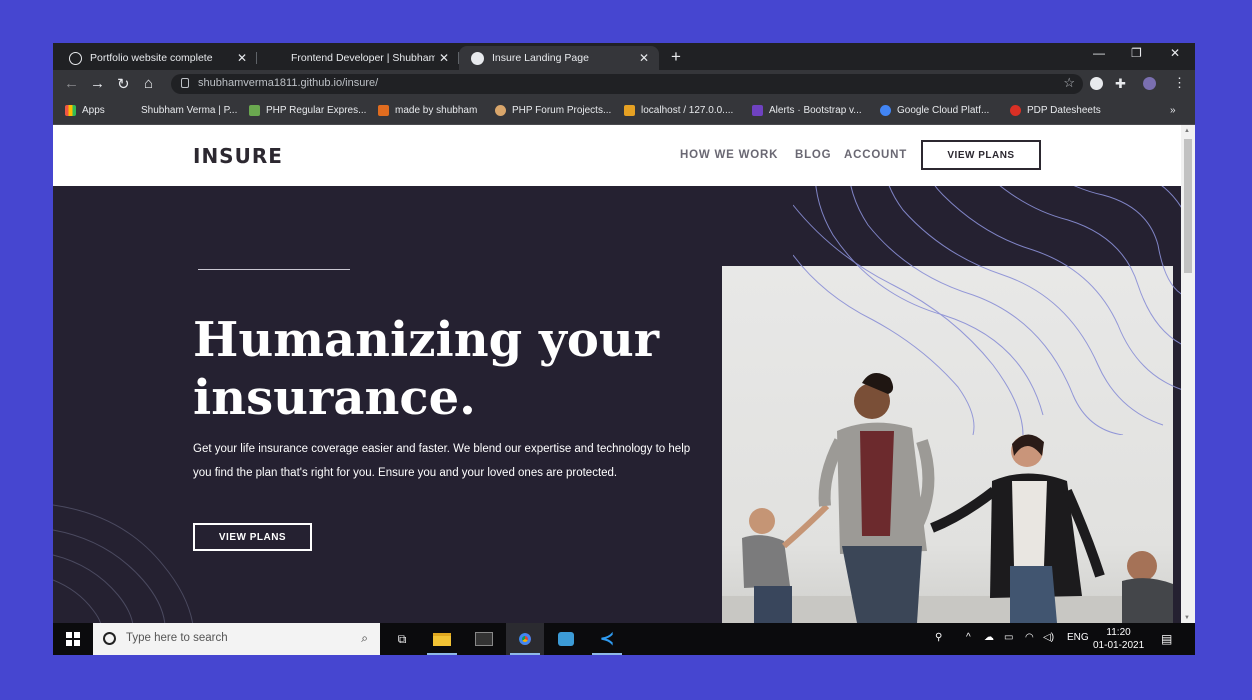  I want to click on clock-date: 01-01-2021, so click(1119, 645).